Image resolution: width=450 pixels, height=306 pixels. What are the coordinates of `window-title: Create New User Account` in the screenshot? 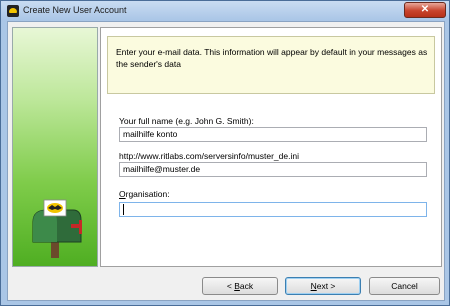 It's located at (75, 10).